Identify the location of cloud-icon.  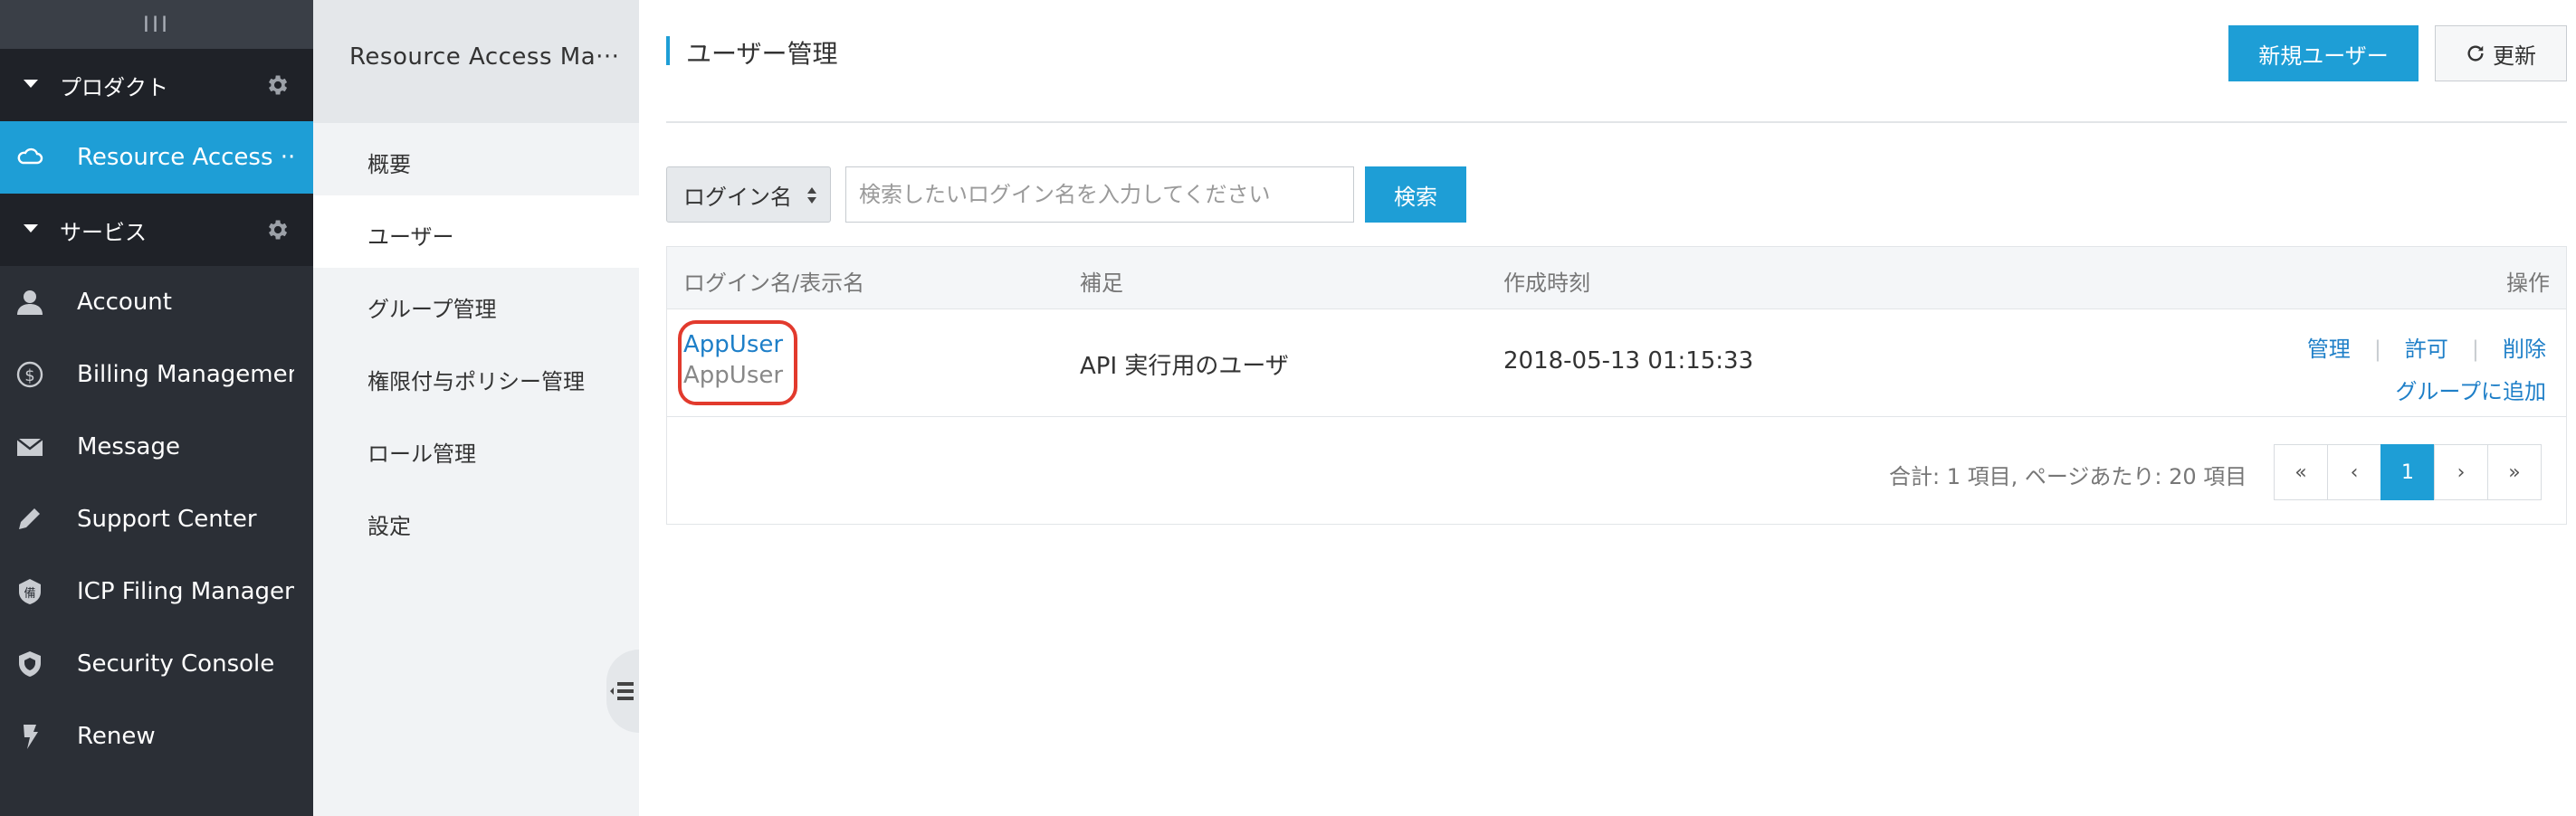
(30, 156).